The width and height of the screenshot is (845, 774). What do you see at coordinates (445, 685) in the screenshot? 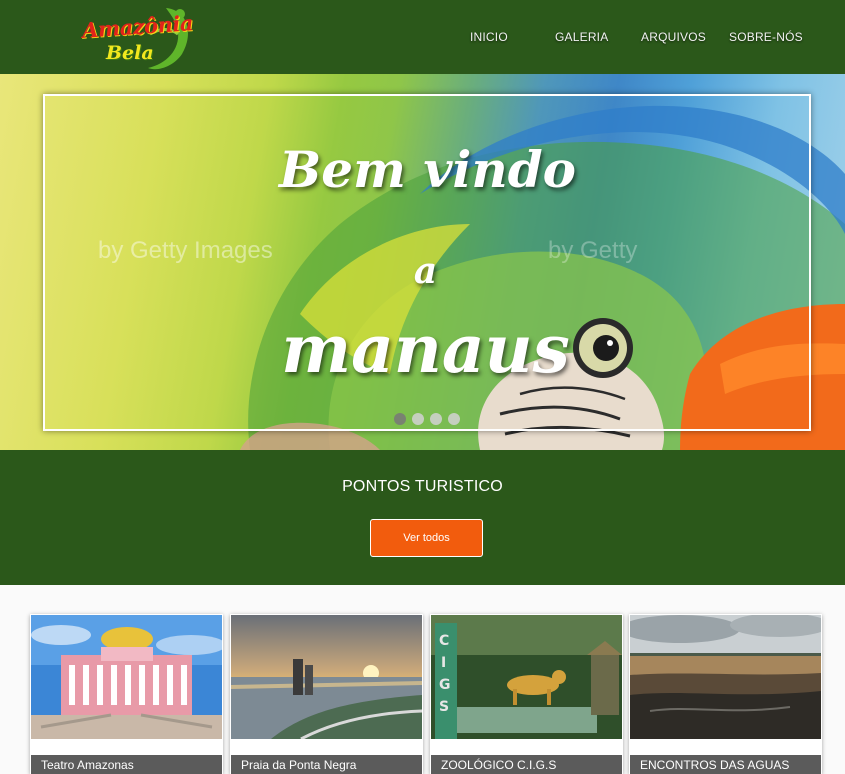
I see `svg-text: G` at bounding box center [445, 685].